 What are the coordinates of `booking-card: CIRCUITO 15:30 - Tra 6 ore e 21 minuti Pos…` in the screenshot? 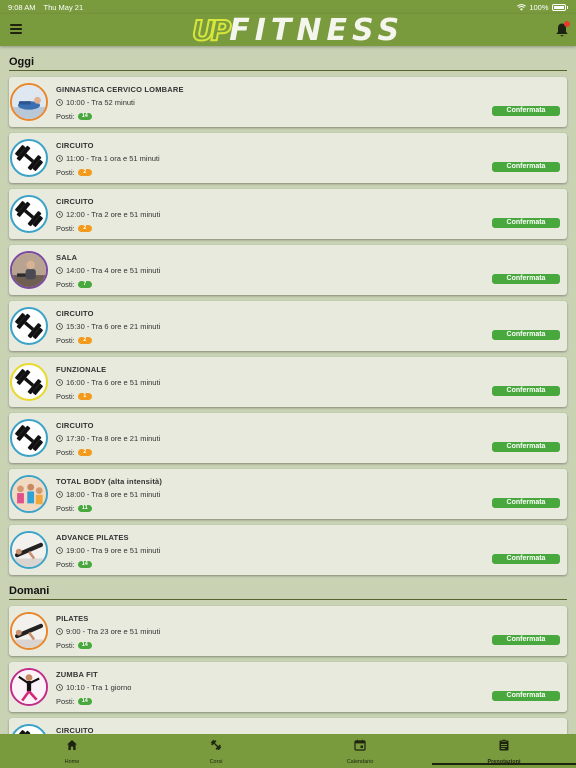 It's located at (288, 326).